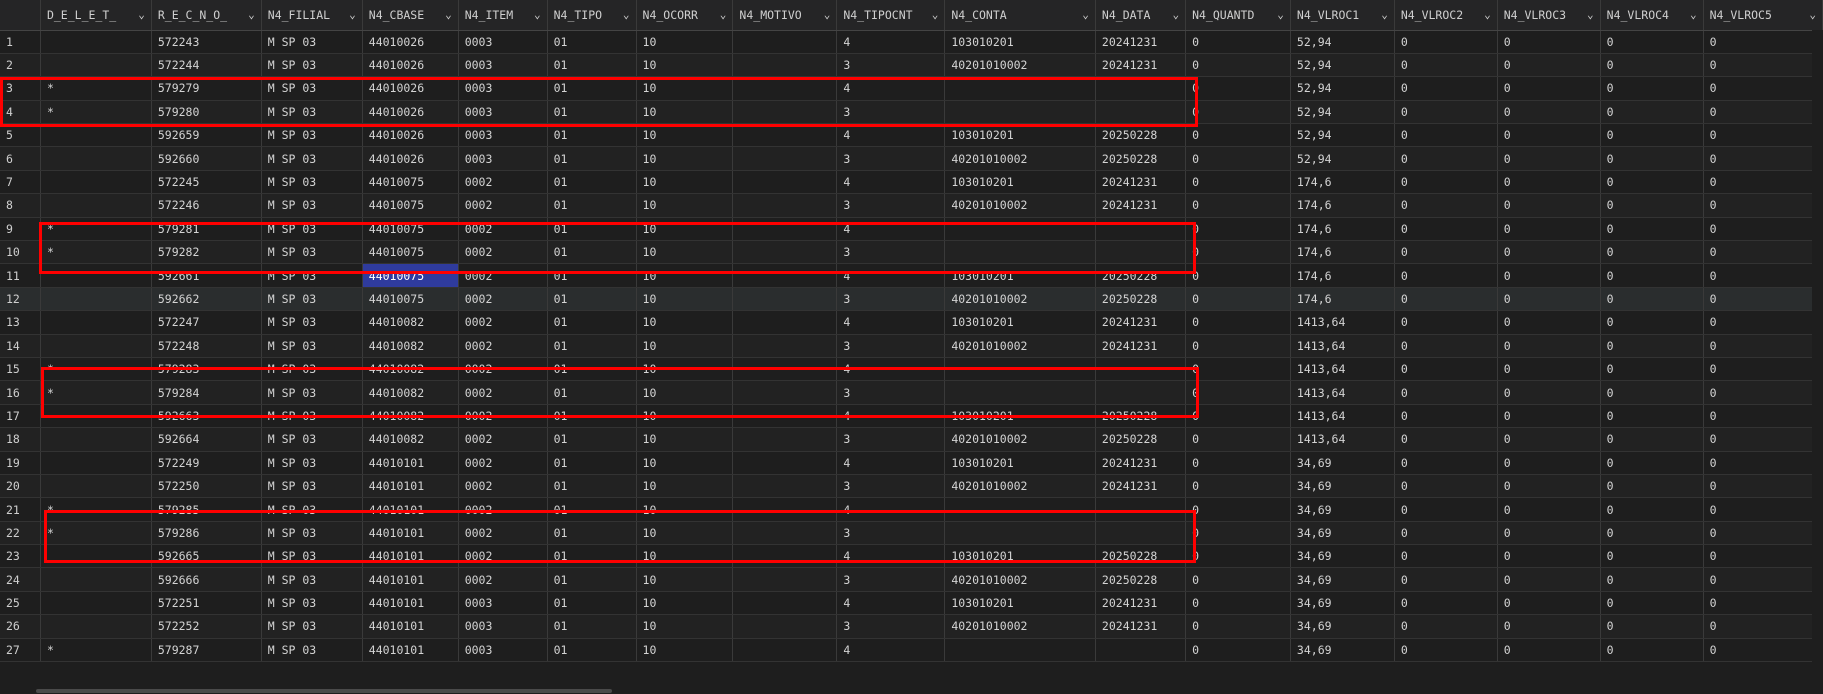  I want to click on column-header: N4_ITEM ⌄, so click(503, 15).